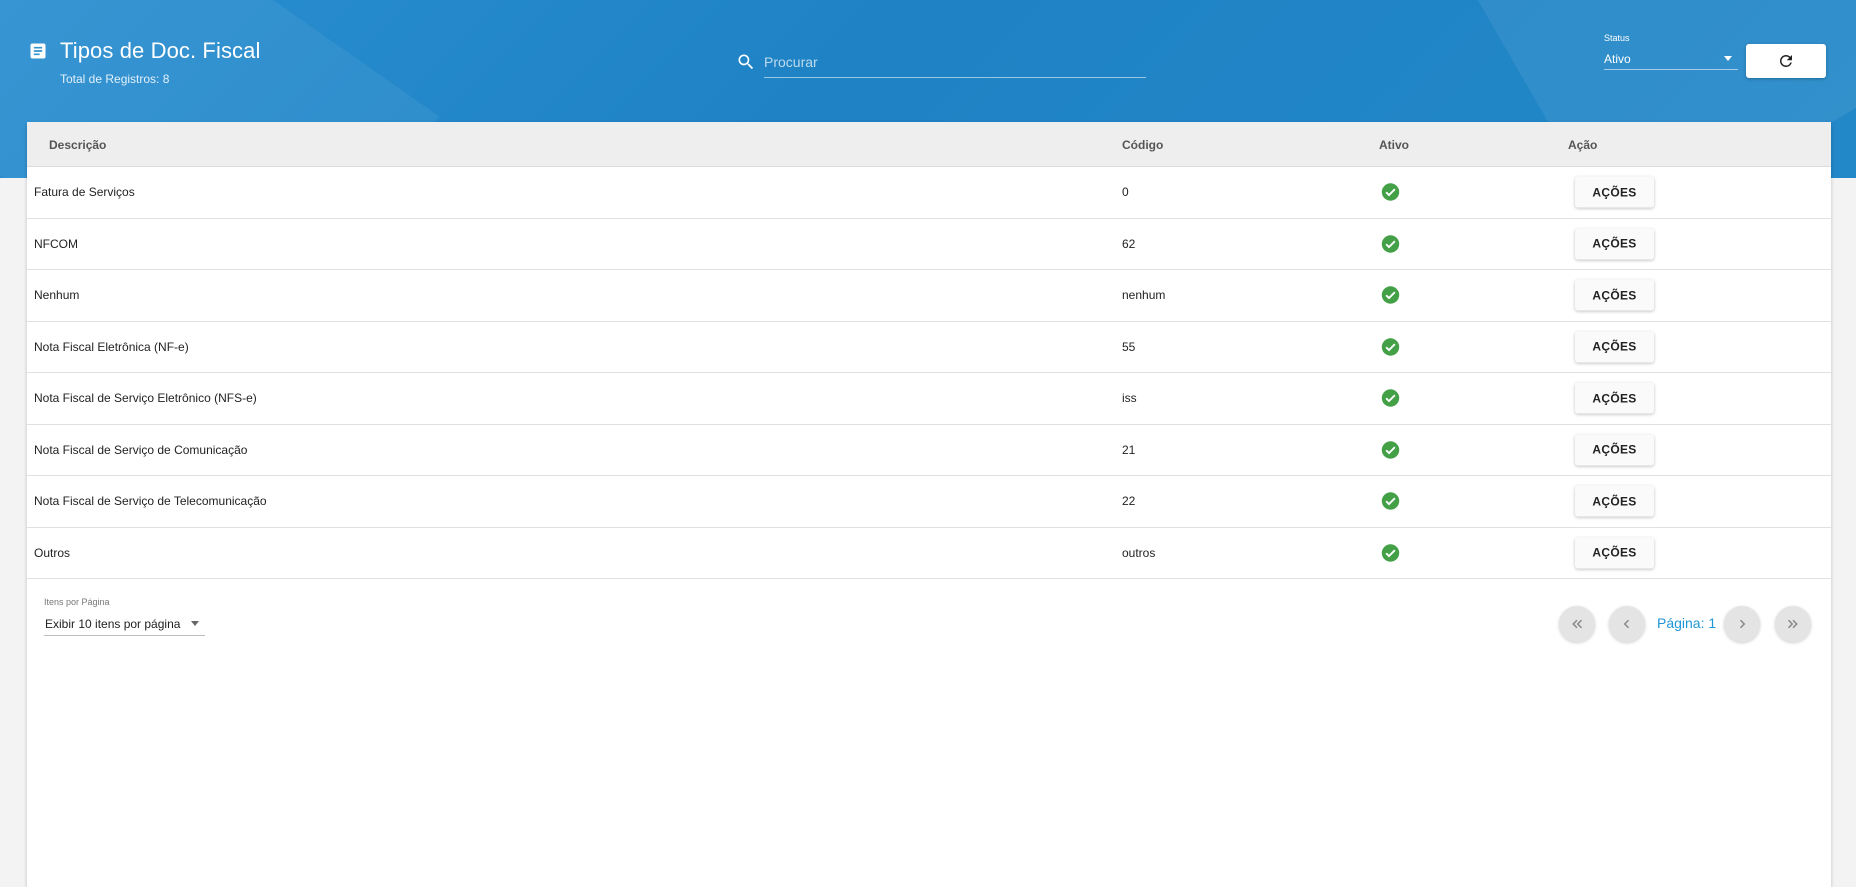 The image size is (1856, 887). I want to click on cell-codigo: iss, so click(1129, 398).